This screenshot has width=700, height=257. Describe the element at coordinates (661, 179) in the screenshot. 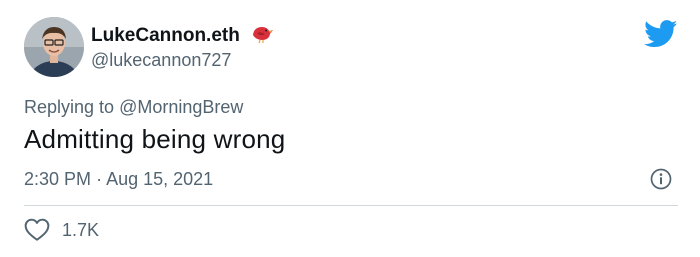

I see `info-icon` at that location.